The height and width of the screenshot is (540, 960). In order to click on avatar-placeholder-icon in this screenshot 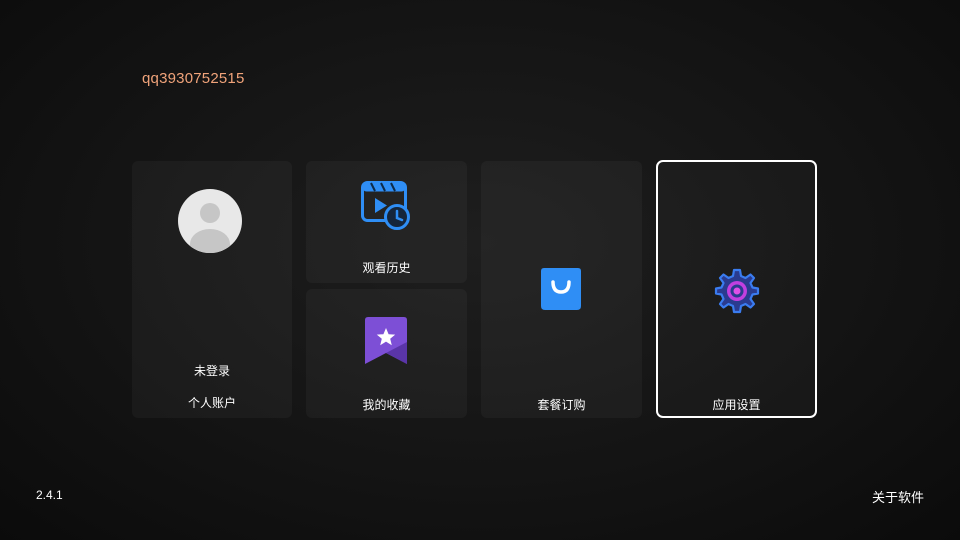, I will do `click(210, 221)`.